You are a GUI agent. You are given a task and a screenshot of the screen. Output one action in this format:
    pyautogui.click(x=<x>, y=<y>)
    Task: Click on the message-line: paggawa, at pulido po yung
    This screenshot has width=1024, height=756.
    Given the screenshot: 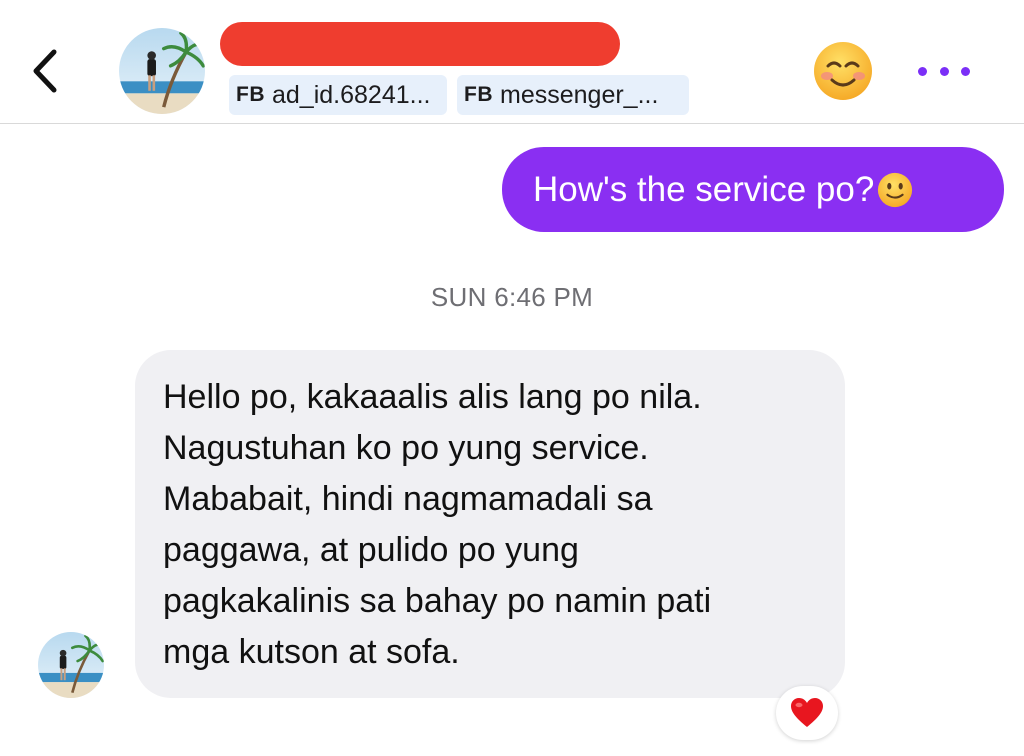 What is the action you would take?
    pyautogui.click(x=371, y=550)
    